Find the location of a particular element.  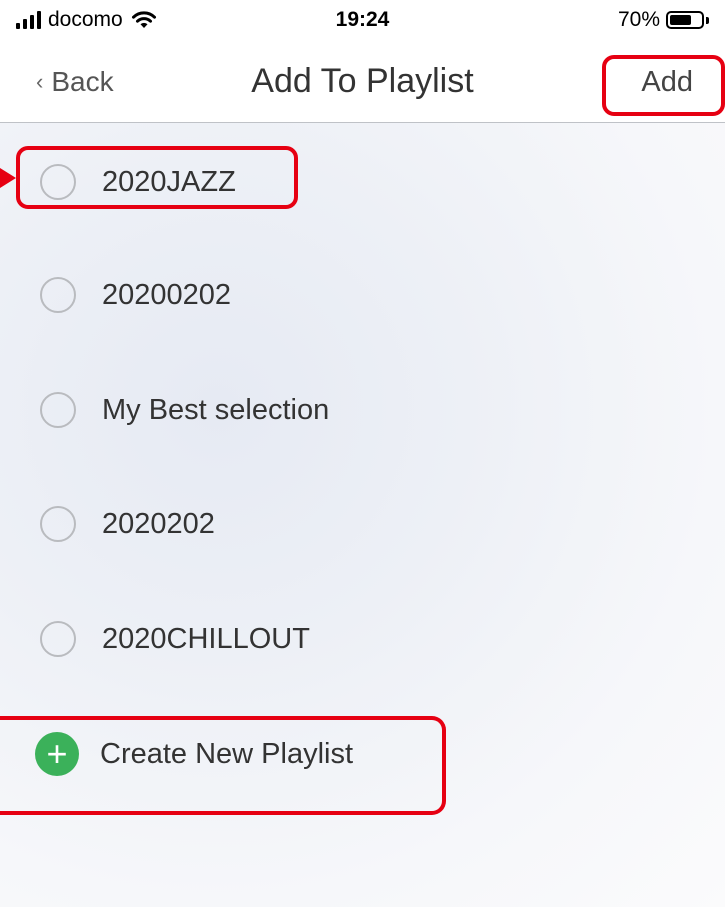

annotation-arrow-icon is located at coordinates (8, 178).